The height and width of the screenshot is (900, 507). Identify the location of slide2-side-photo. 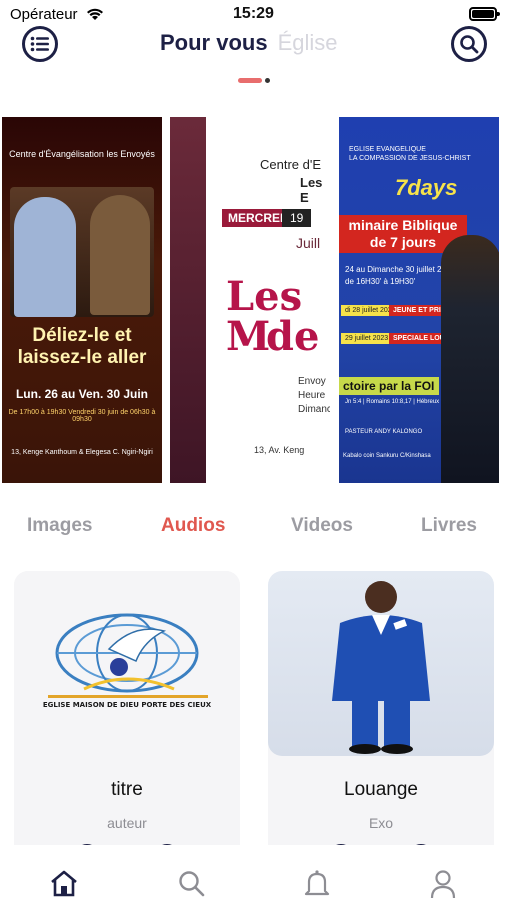
(188, 300).